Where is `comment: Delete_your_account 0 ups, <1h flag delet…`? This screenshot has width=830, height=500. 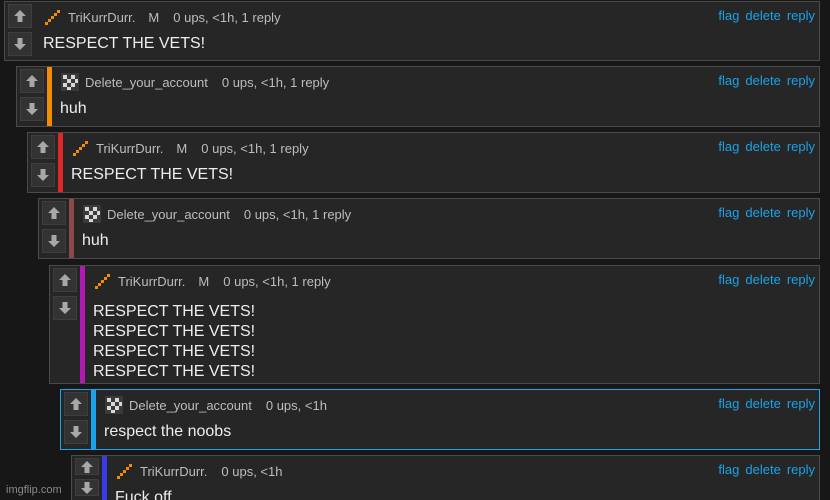 comment: Delete_your_account 0 ups, <1h flag delet… is located at coordinates (440, 419).